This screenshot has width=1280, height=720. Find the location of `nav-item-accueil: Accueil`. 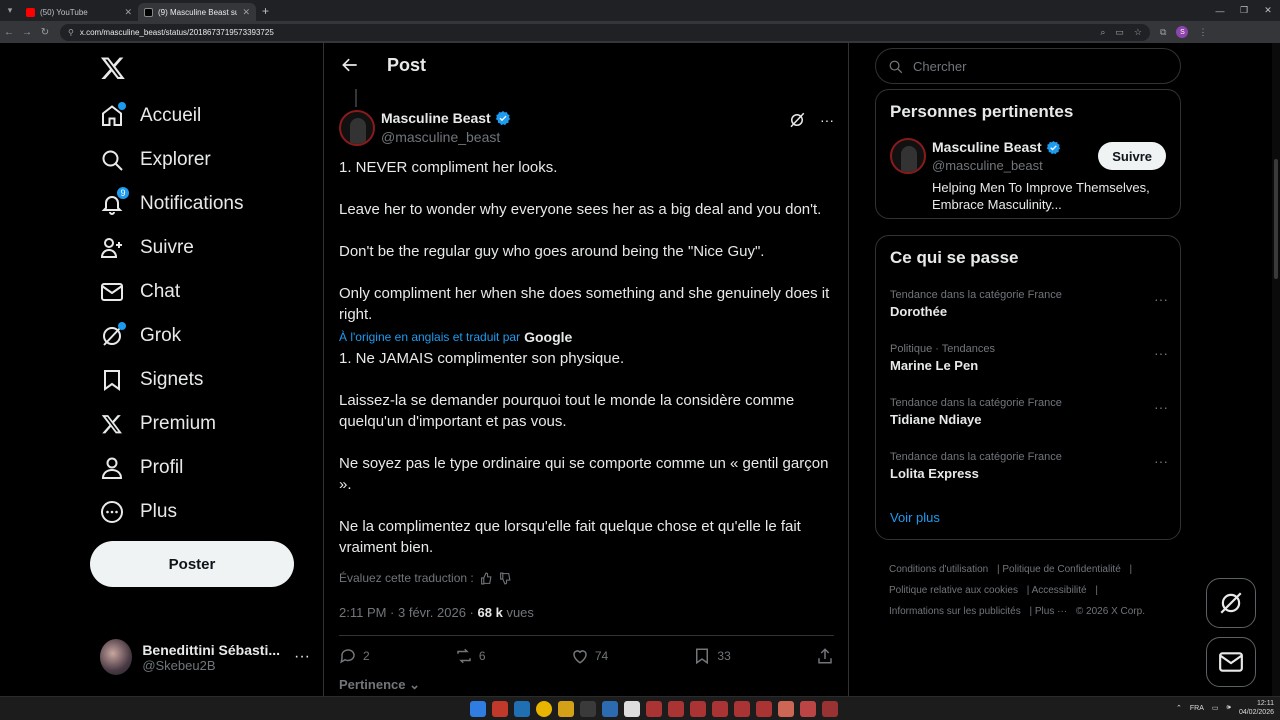

nav-item-accueil: Accueil is located at coordinates (150, 116).